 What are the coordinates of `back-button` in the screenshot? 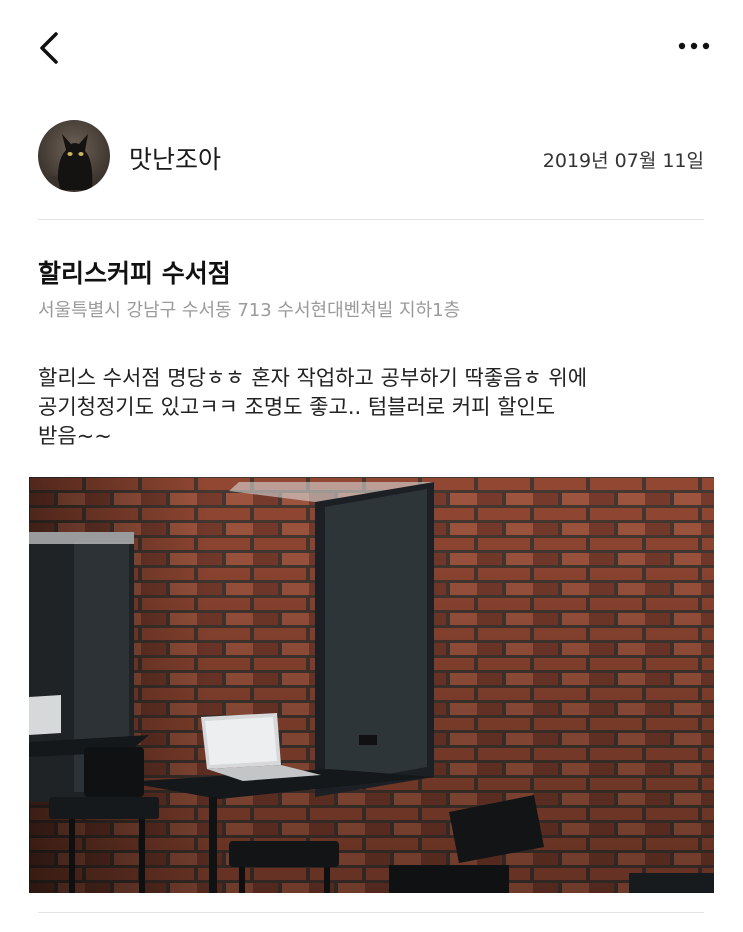 It's located at (50, 48).